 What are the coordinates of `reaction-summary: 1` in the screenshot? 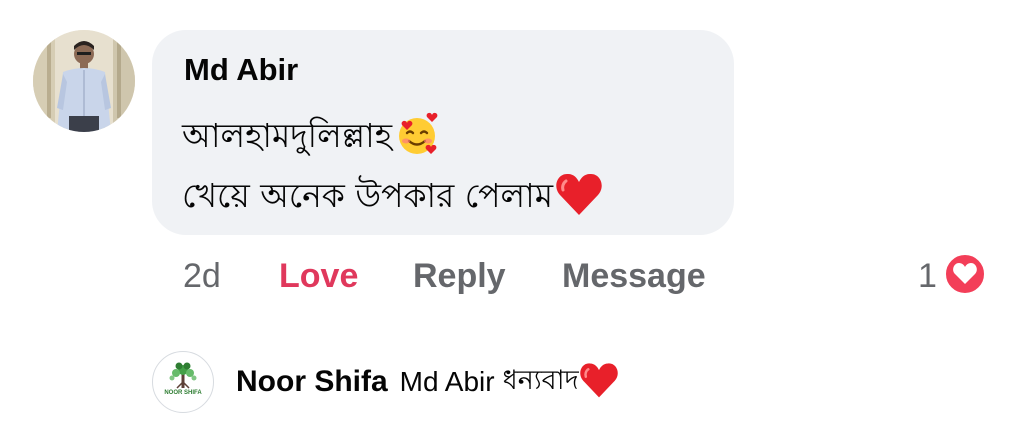 It's located at (952, 276).